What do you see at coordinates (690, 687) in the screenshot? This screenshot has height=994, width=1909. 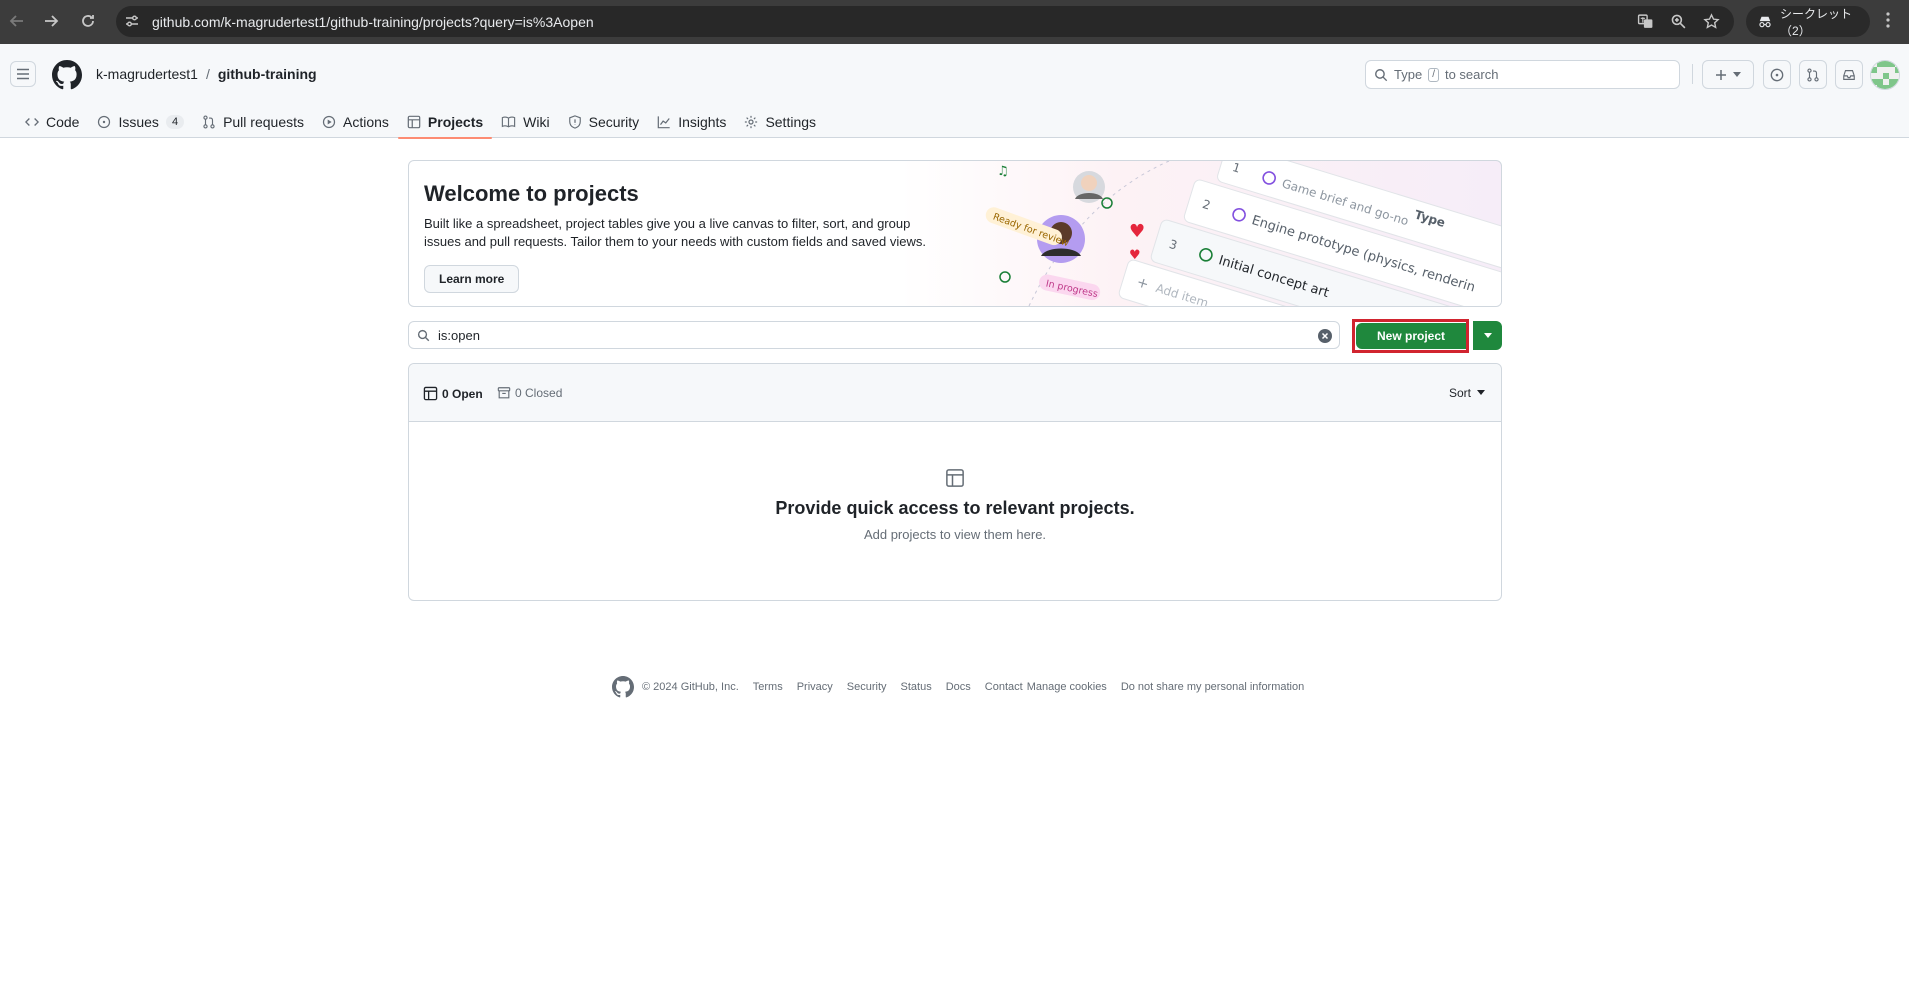 I see `footer-copyright: © 2024 GitHub, Inc.` at bounding box center [690, 687].